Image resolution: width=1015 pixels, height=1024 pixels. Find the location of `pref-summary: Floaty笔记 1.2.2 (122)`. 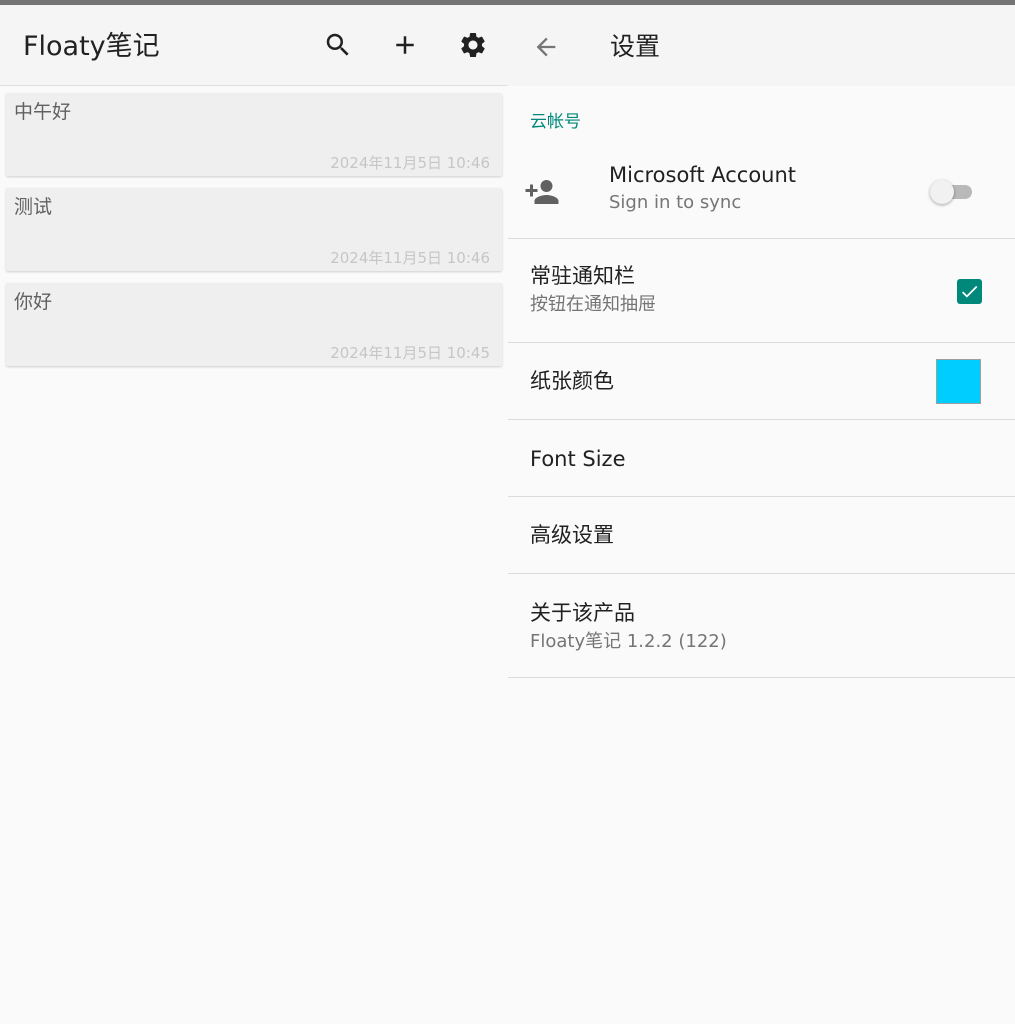

pref-summary: Floaty笔记 1.2.2 (122) is located at coordinates (628, 641).